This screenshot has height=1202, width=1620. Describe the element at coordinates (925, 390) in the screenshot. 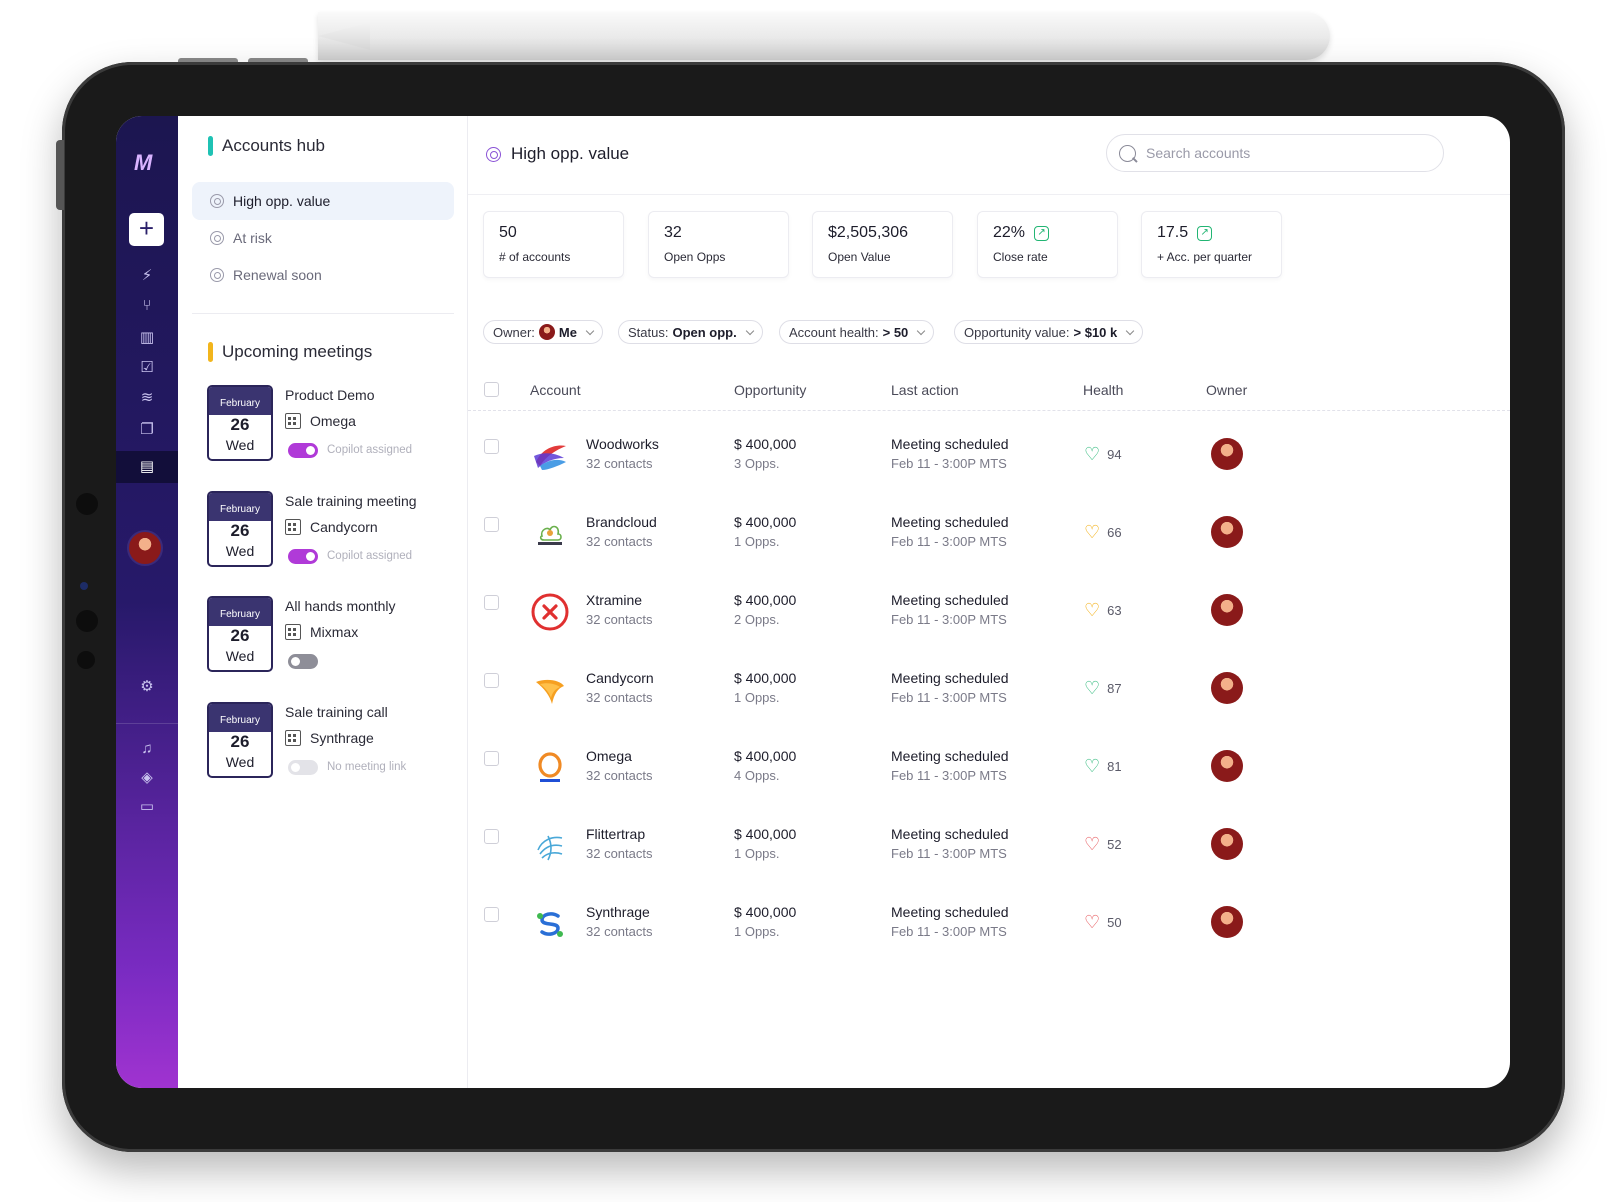

I see `column-header-last-action: Last action` at that location.